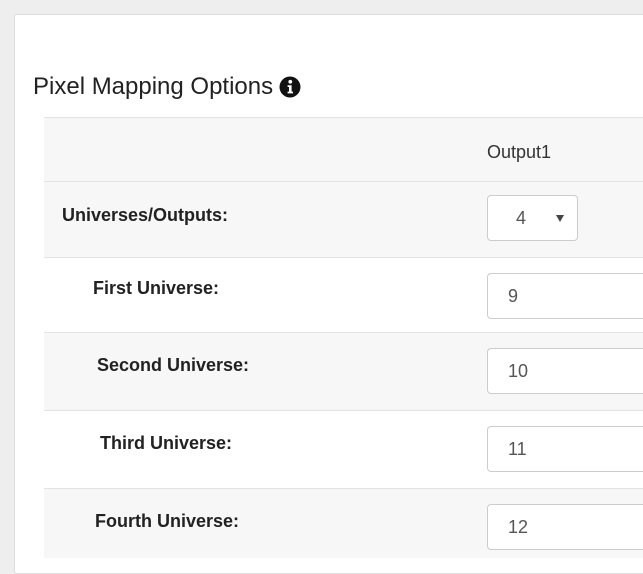 The height and width of the screenshot is (574, 643). Describe the element at coordinates (519, 152) in the screenshot. I see `column-header-output1: Output1` at that location.